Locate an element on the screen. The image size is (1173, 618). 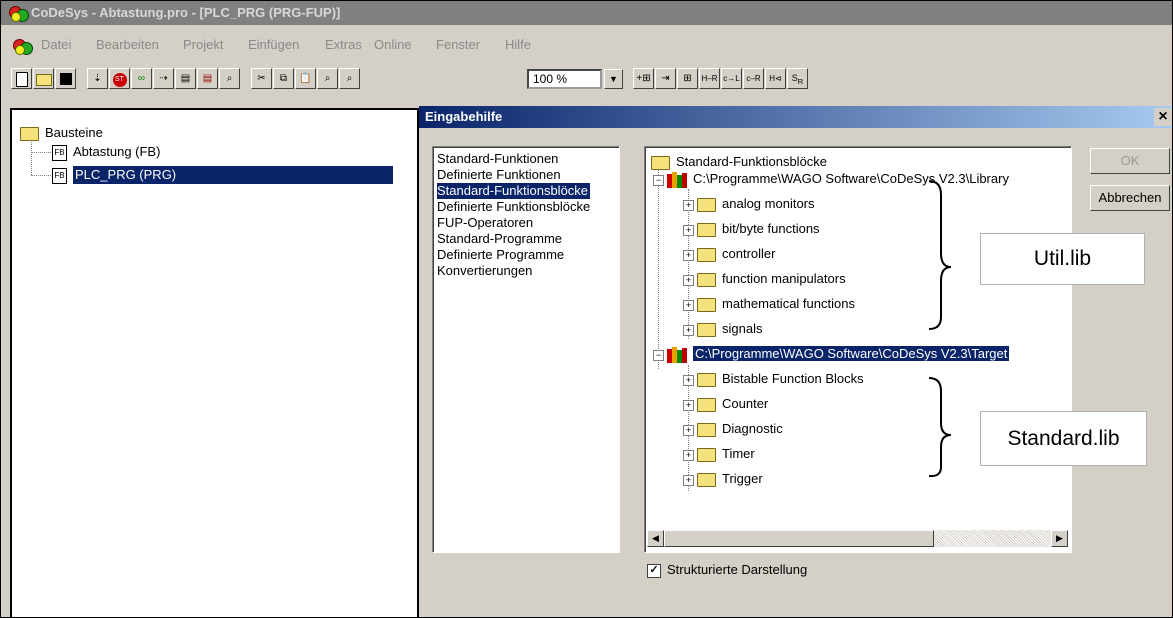
zoom-select: 100 % is located at coordinates (564, 79).